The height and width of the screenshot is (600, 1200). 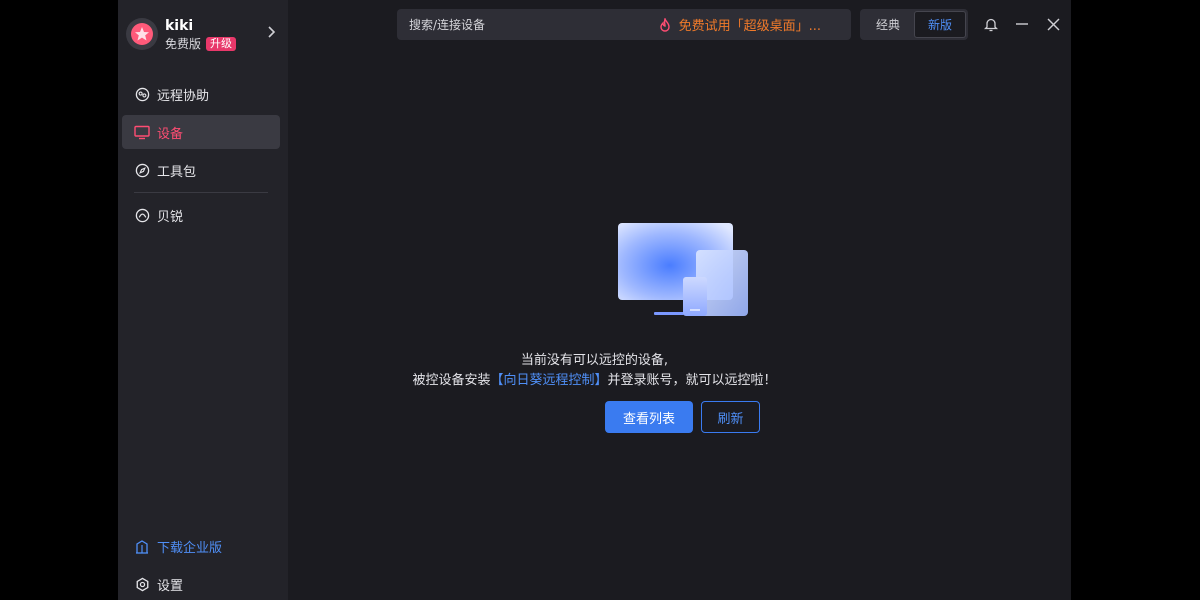 What do you see at coordinates (183, 43) in the screenshot?
I see `plan-label: 免费版` at bounding box center [183, 43].